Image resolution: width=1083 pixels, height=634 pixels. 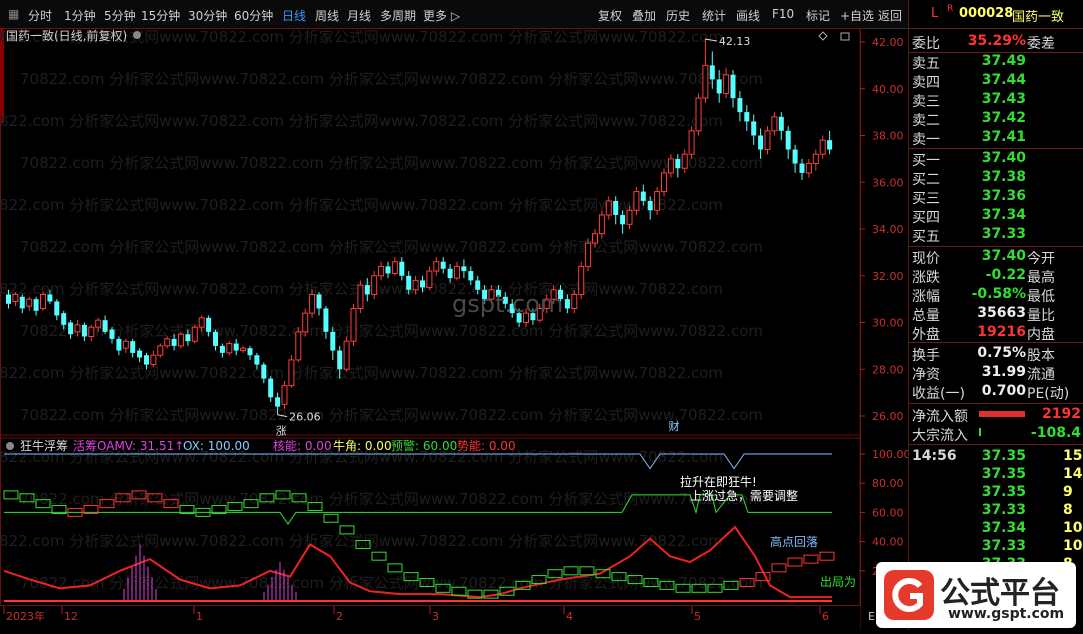 What do you see at coordinates (1003, 196) in the screenshot?
I see `buy-row-value: 37.36` at bounding box center [1003, 196].